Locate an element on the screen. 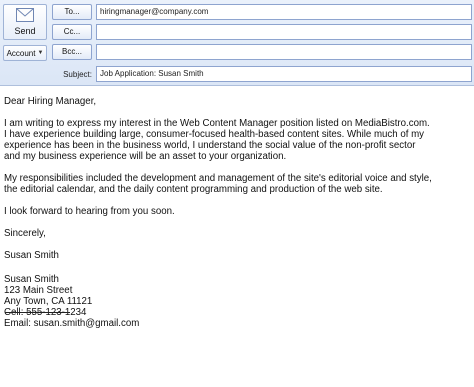 The height and width of the screenshot is (387, 474). account-label: Account is located at coordinates (21, 53).